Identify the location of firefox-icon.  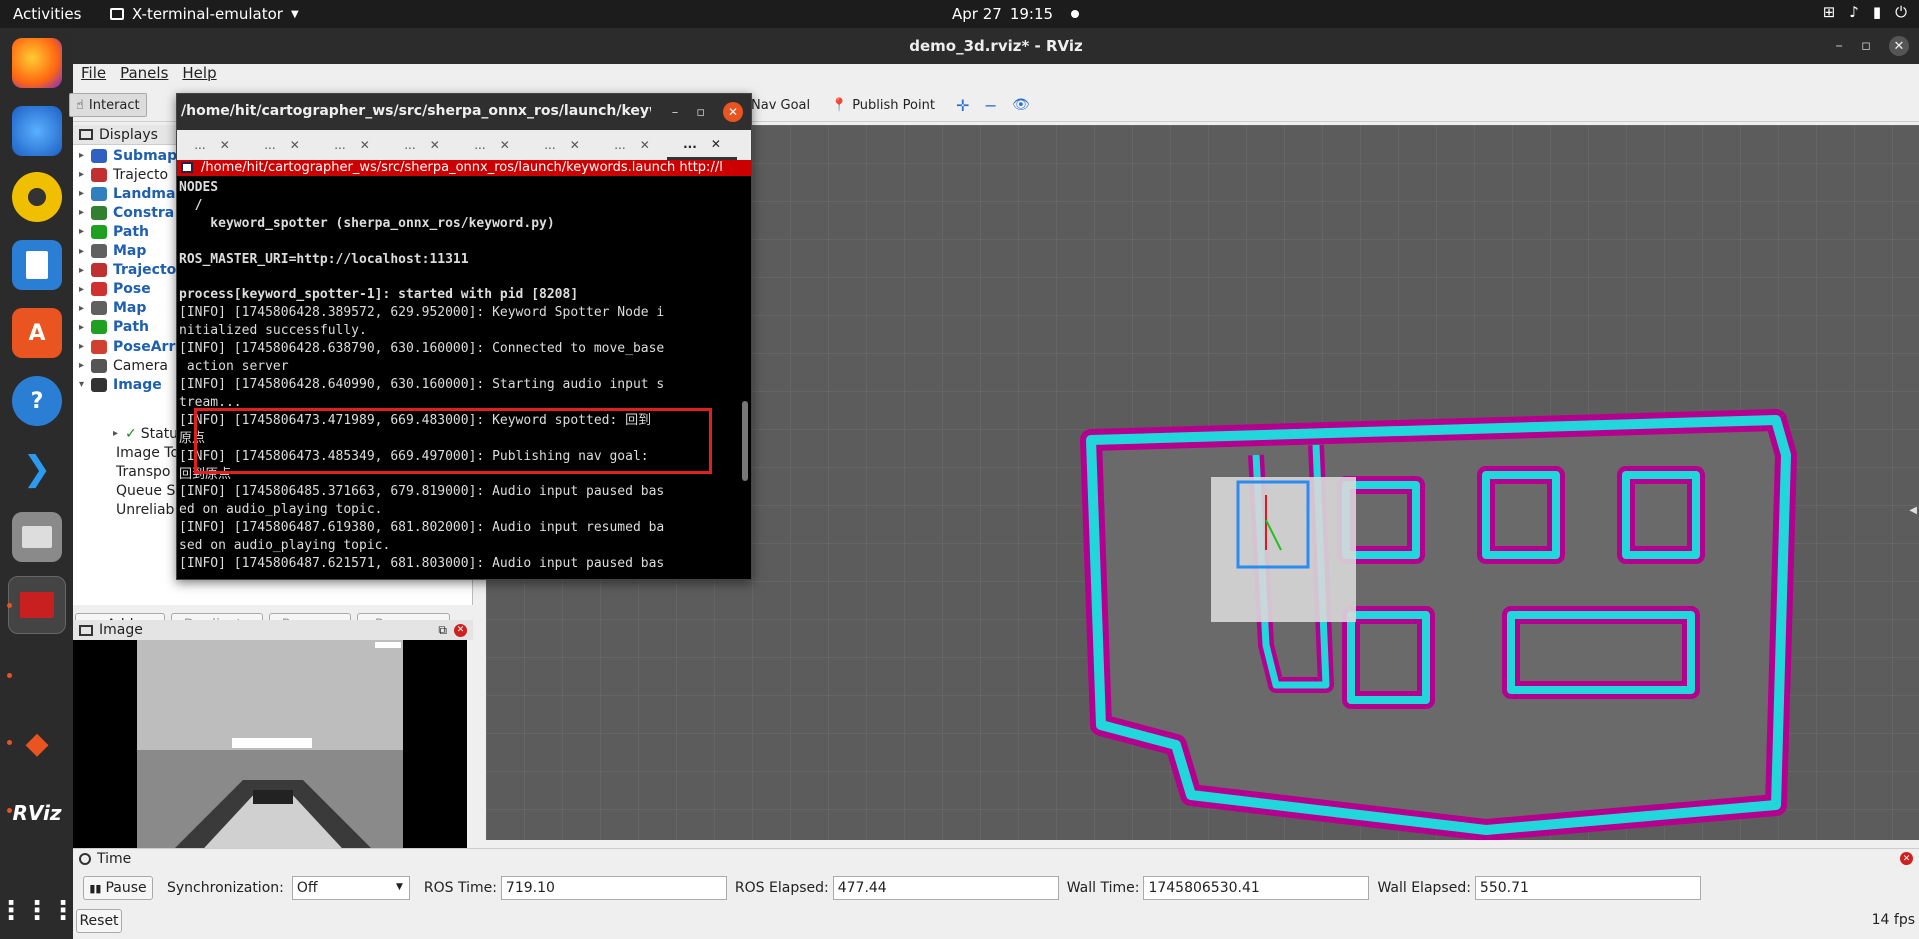
(37, 63).